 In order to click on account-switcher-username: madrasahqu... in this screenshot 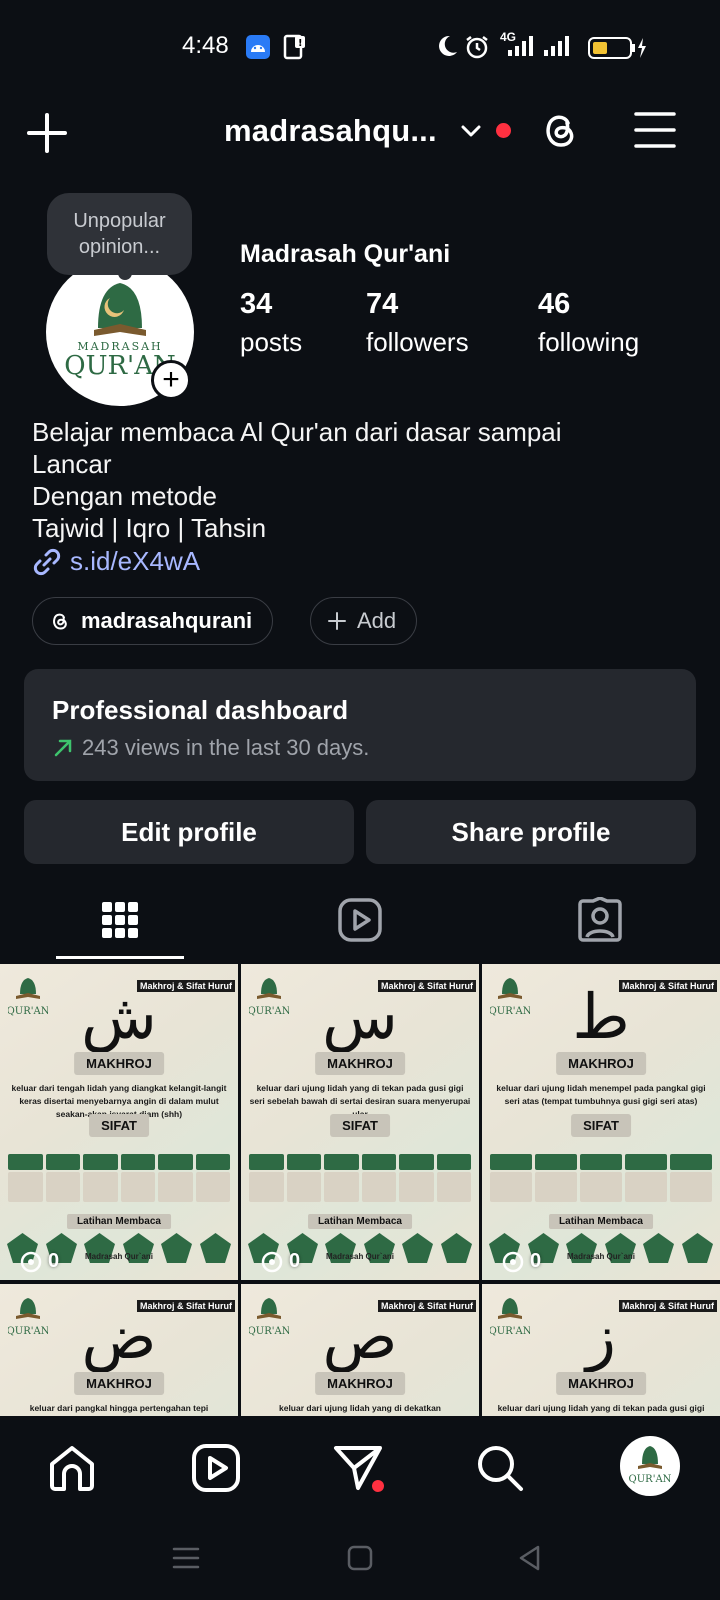, I will do `click(330, 131)`.